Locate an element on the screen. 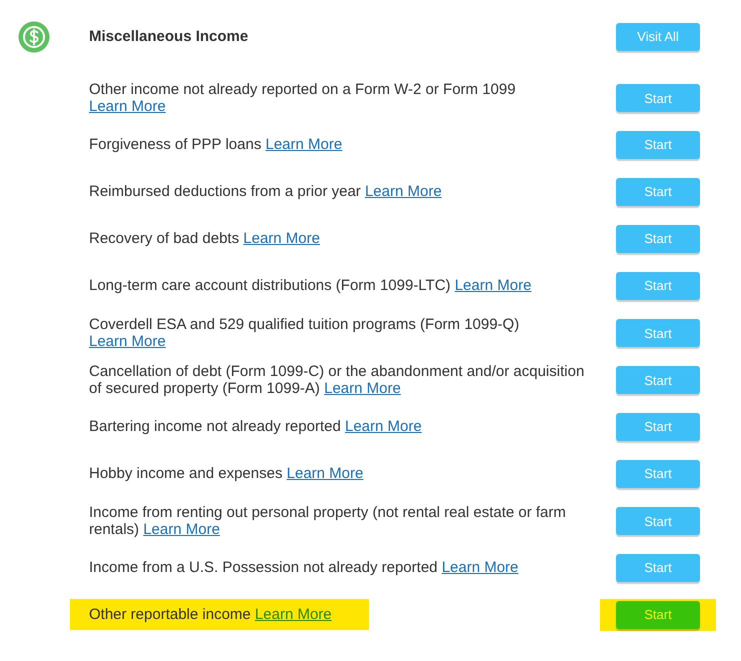 Image resolution: width=741 pixels, height=661 pixels. visit-all-button: Visit All is located at coordinates (658, 36).